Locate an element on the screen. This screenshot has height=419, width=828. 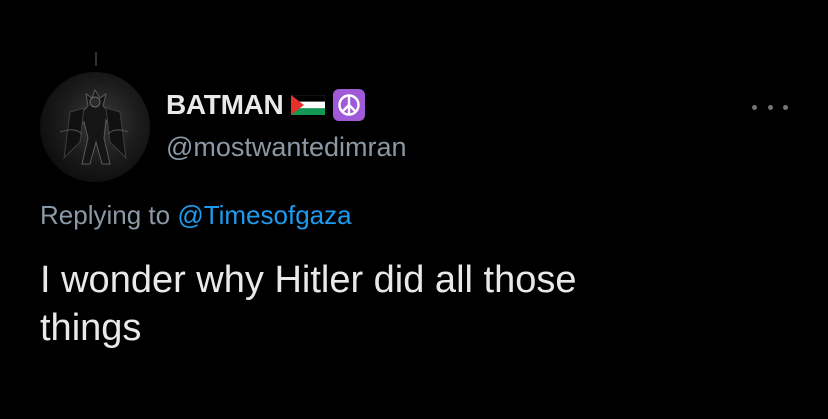
batman-figure-icon is located at coordinates (94, 126).